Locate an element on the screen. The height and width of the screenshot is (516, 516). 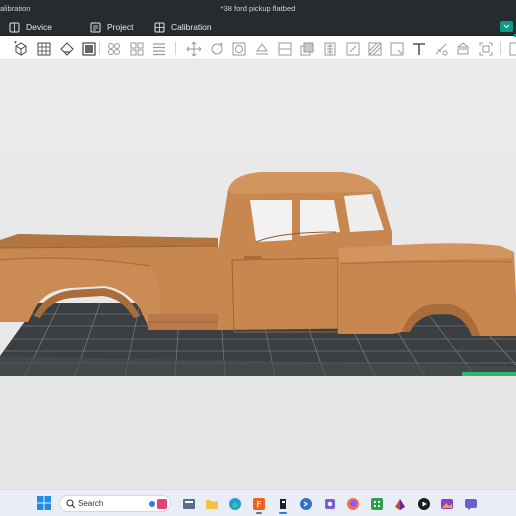
tab-calibration: Calibration is located at coordinates (183, 27).